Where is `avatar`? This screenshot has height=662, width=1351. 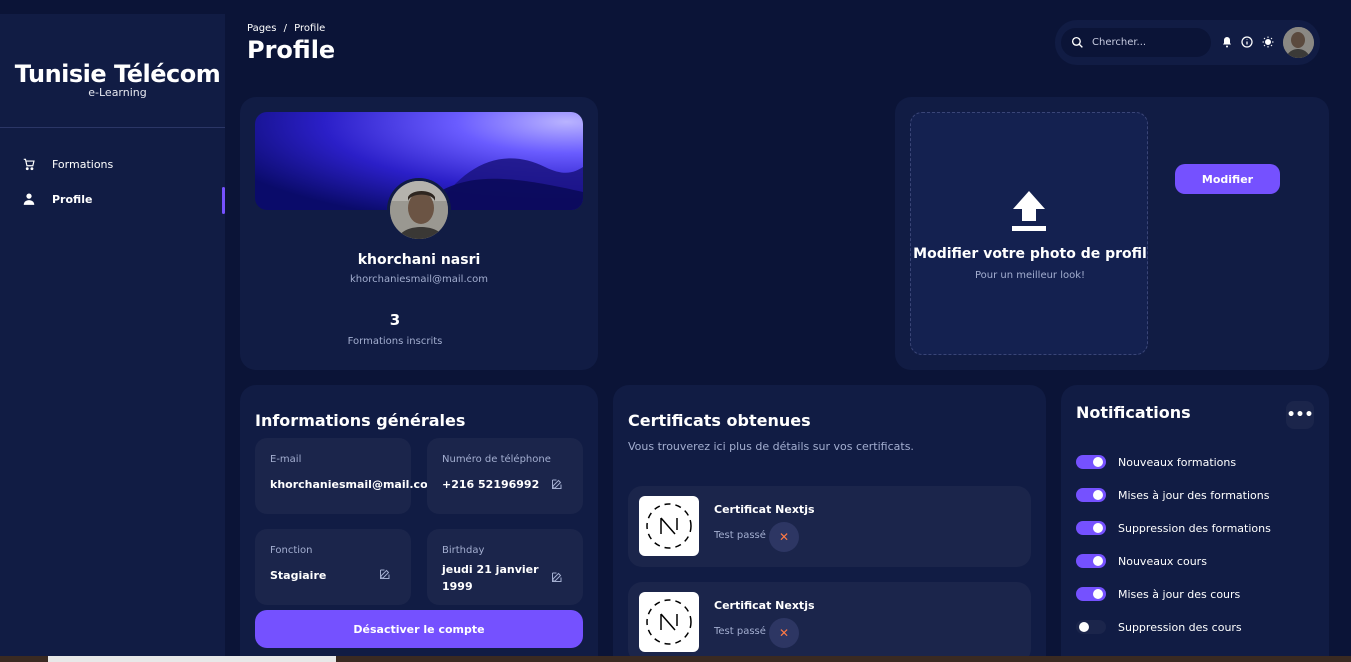
avatar is located at coordinates (1298, 42).